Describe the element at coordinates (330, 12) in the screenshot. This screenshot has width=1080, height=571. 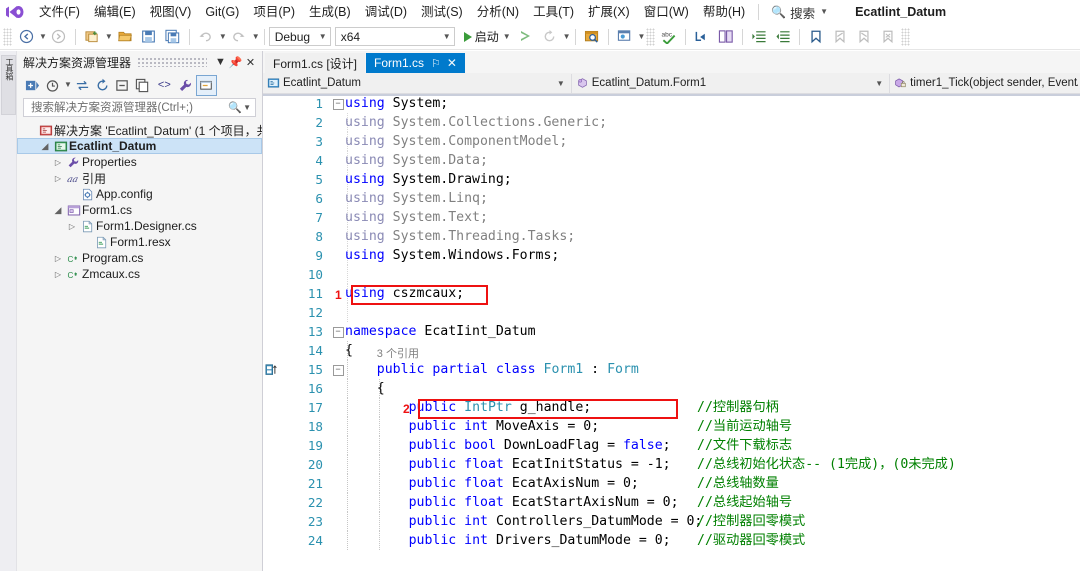
I see `menu-item-6: 生成(B)` at that location.